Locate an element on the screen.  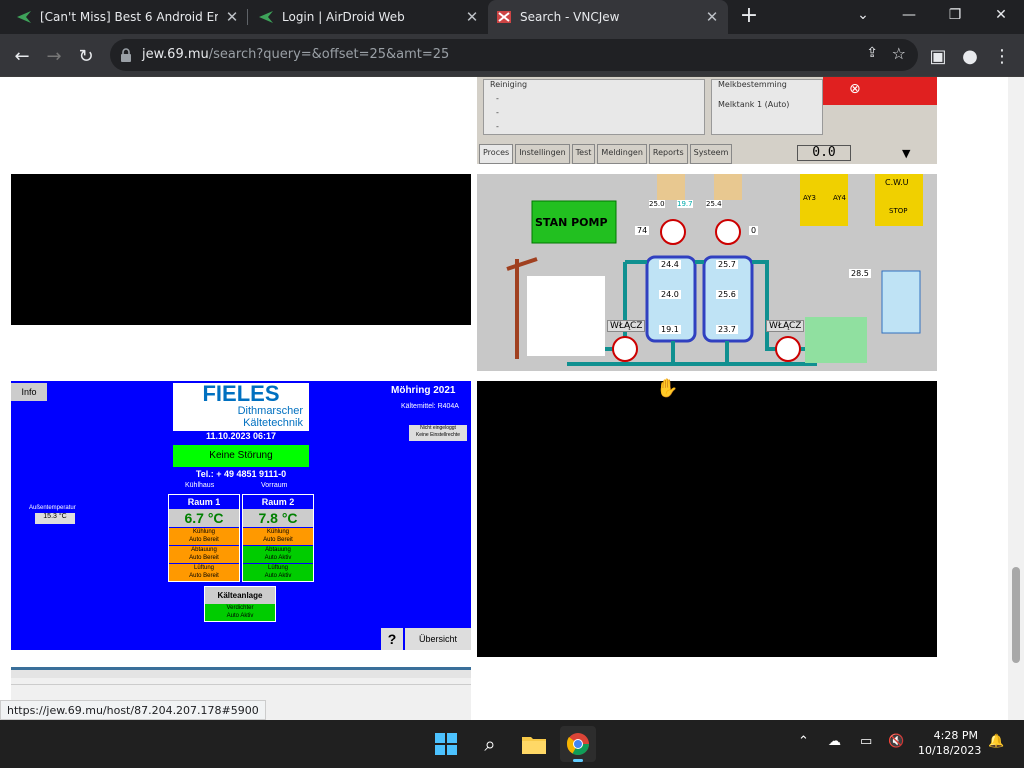
tab-search-icon: ⌄ is located at coordinates (863, 15).